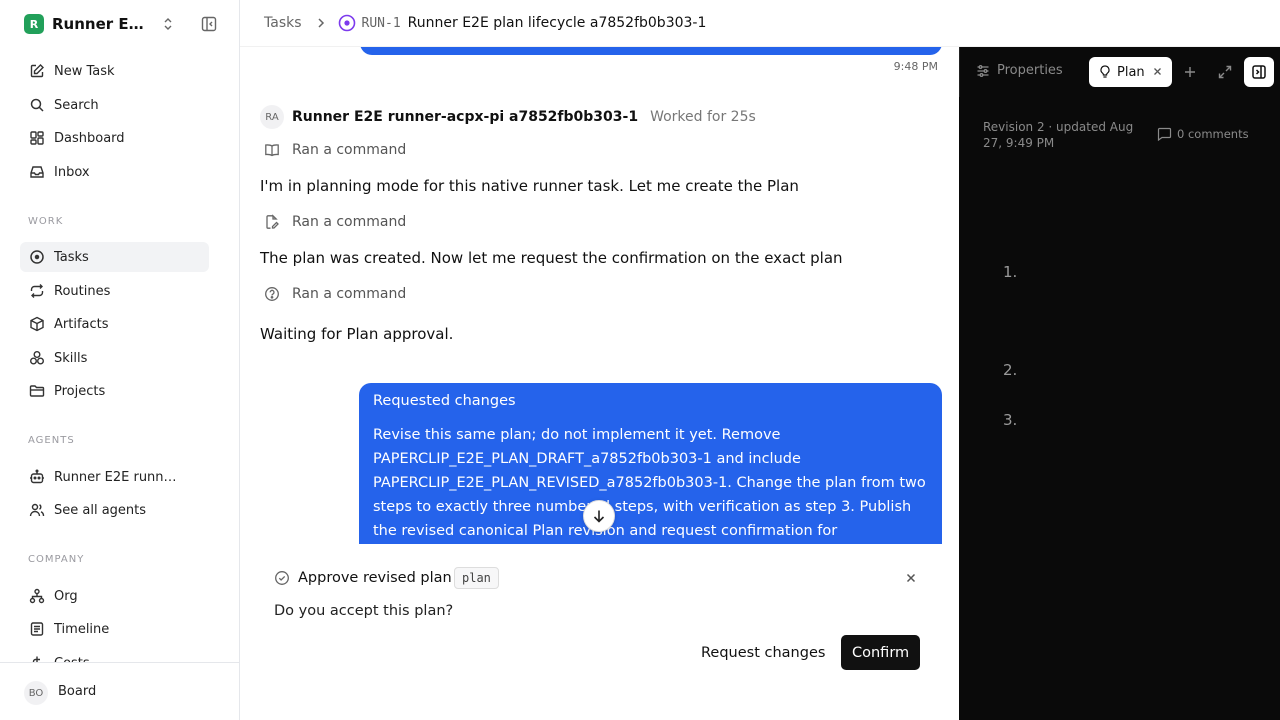 Image resolution: width=1280 pixels, height=720 pixels. What do you see at coordinates (1190, 72) in the screenshot?
I see `plus-icon` at bounding box center [1190, 72].